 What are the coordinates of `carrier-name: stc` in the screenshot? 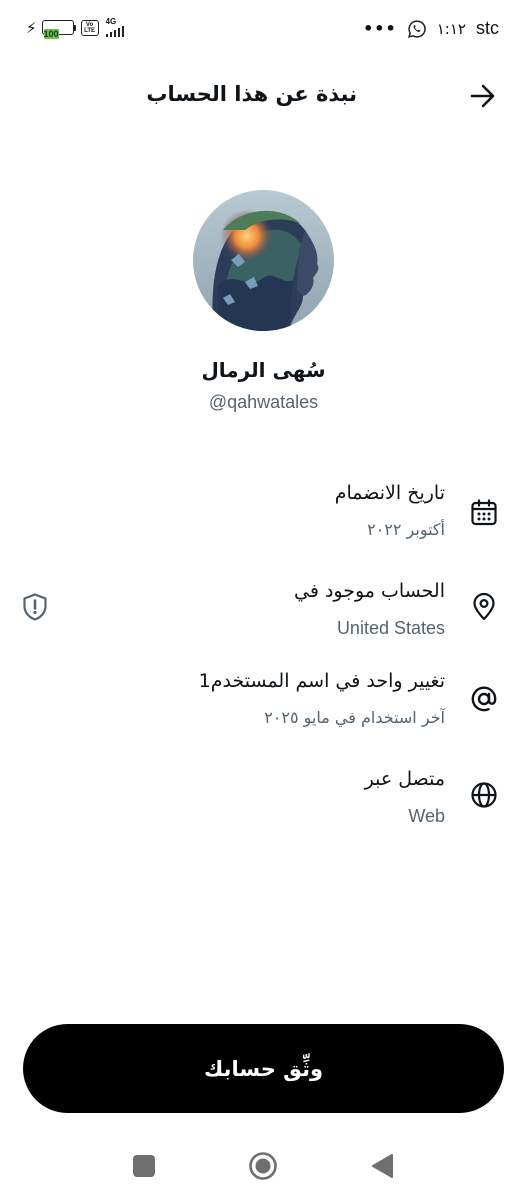 It's located at (487, 28).